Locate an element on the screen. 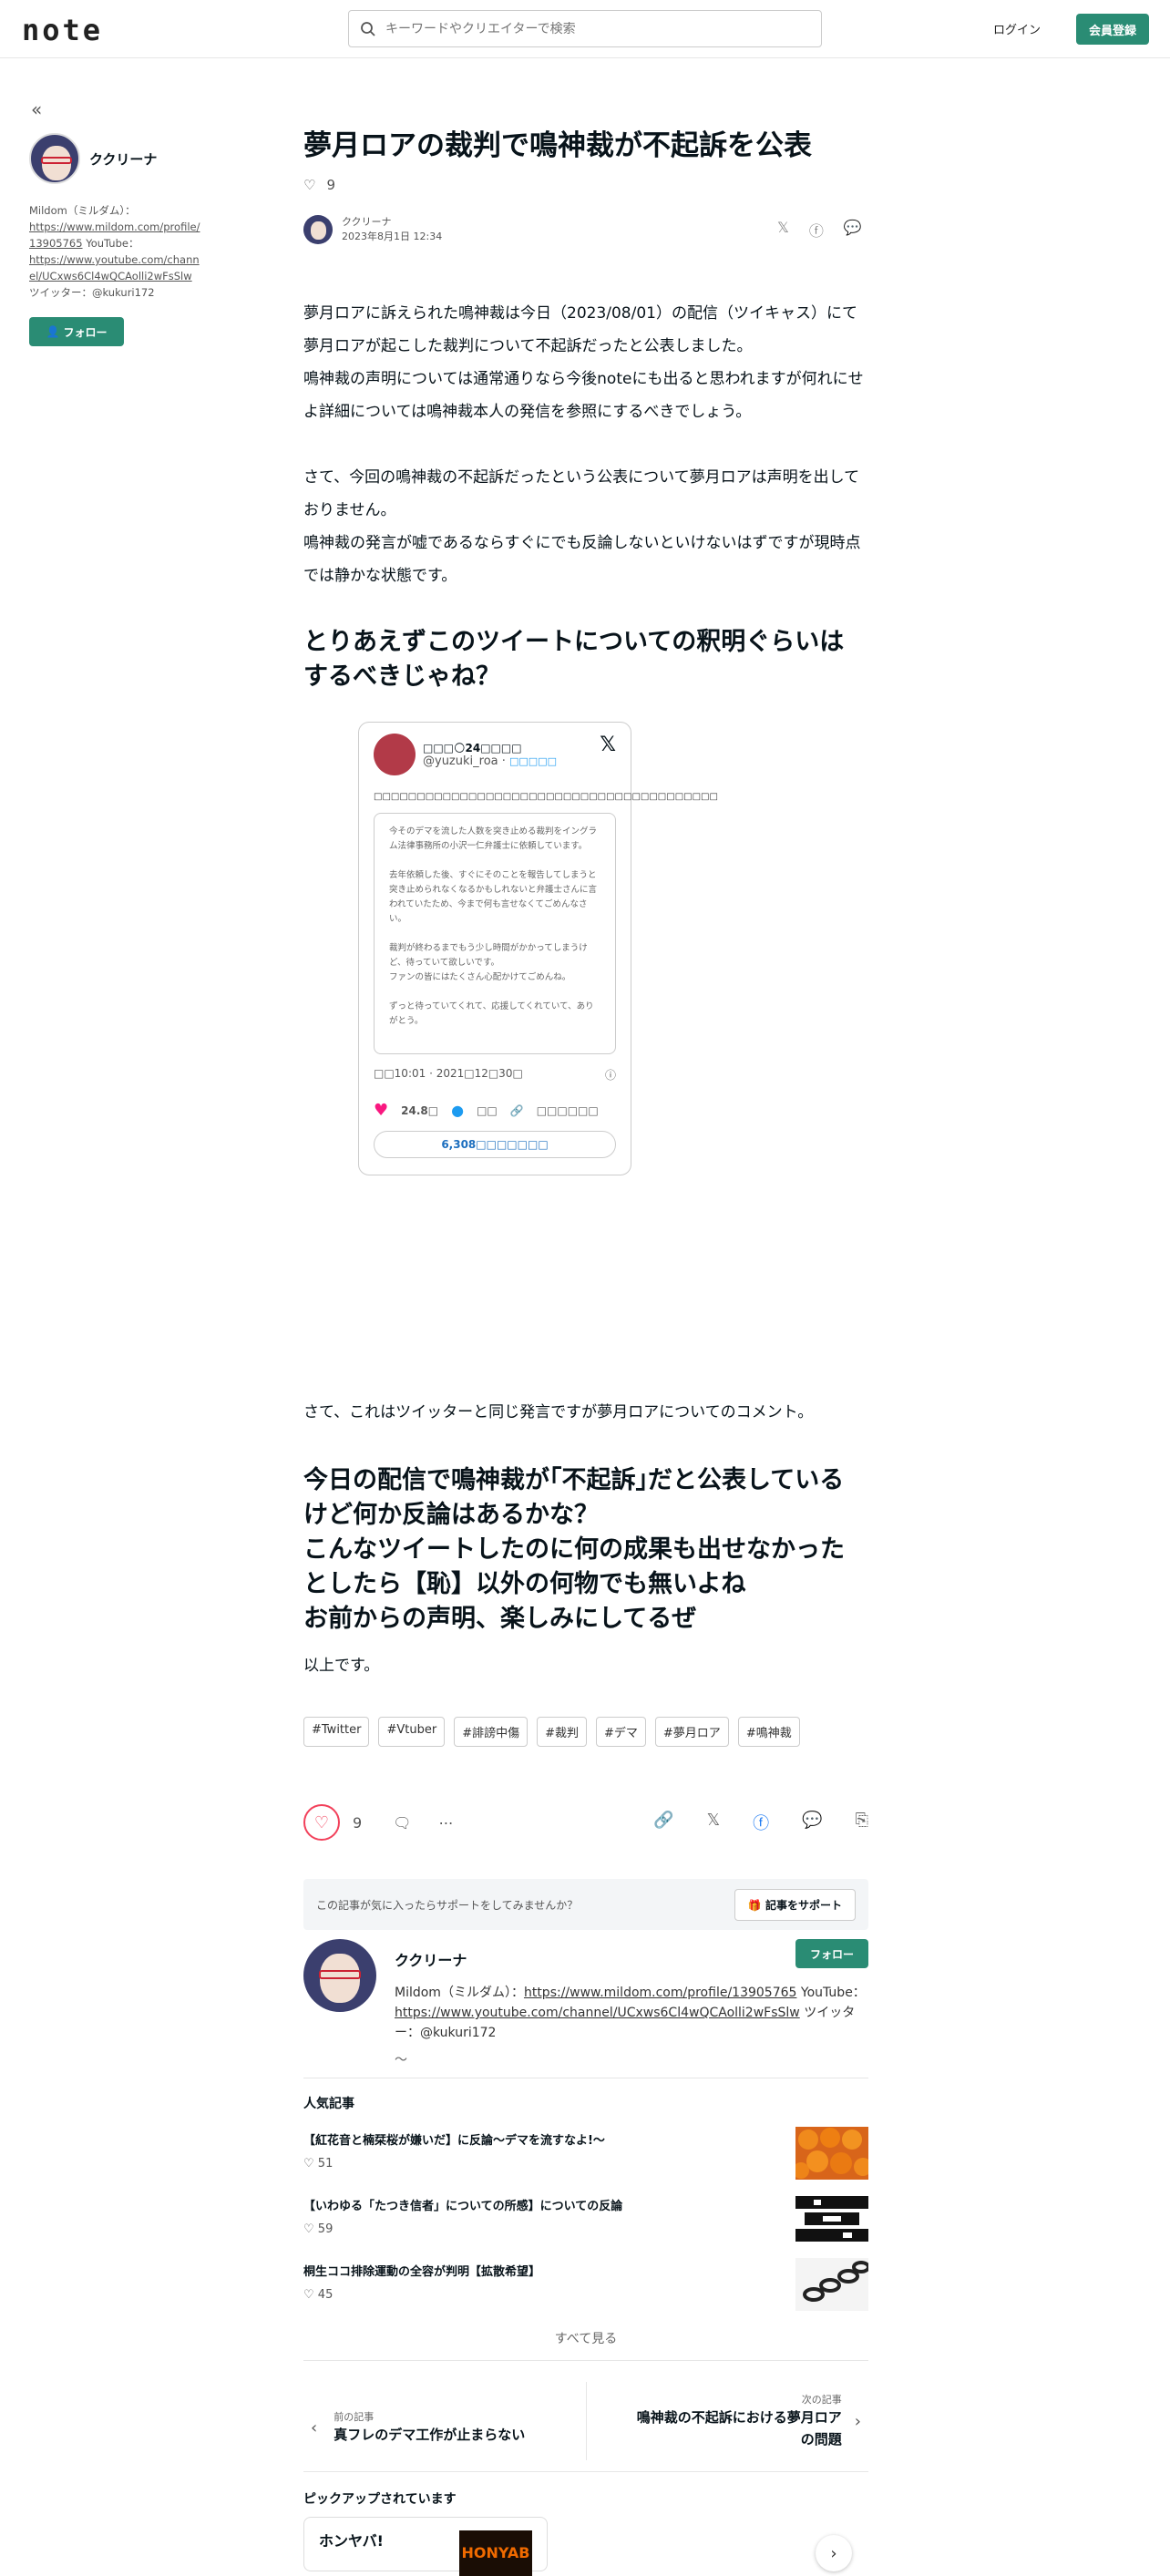 Image resolution: width=1170 pixels, height=2576 pixels. popular-article: 桐生ココ排除運動の全容が判明【拡散希望】 ♡ 45 is located at coordinates (586, 2284).